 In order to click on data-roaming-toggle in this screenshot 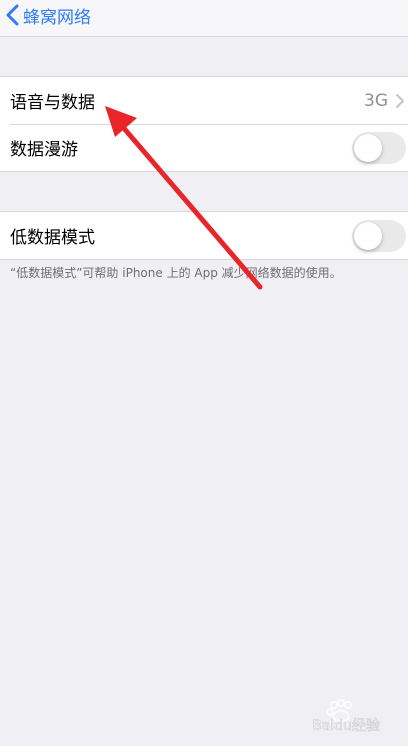, I will do `click(379, 147)`.